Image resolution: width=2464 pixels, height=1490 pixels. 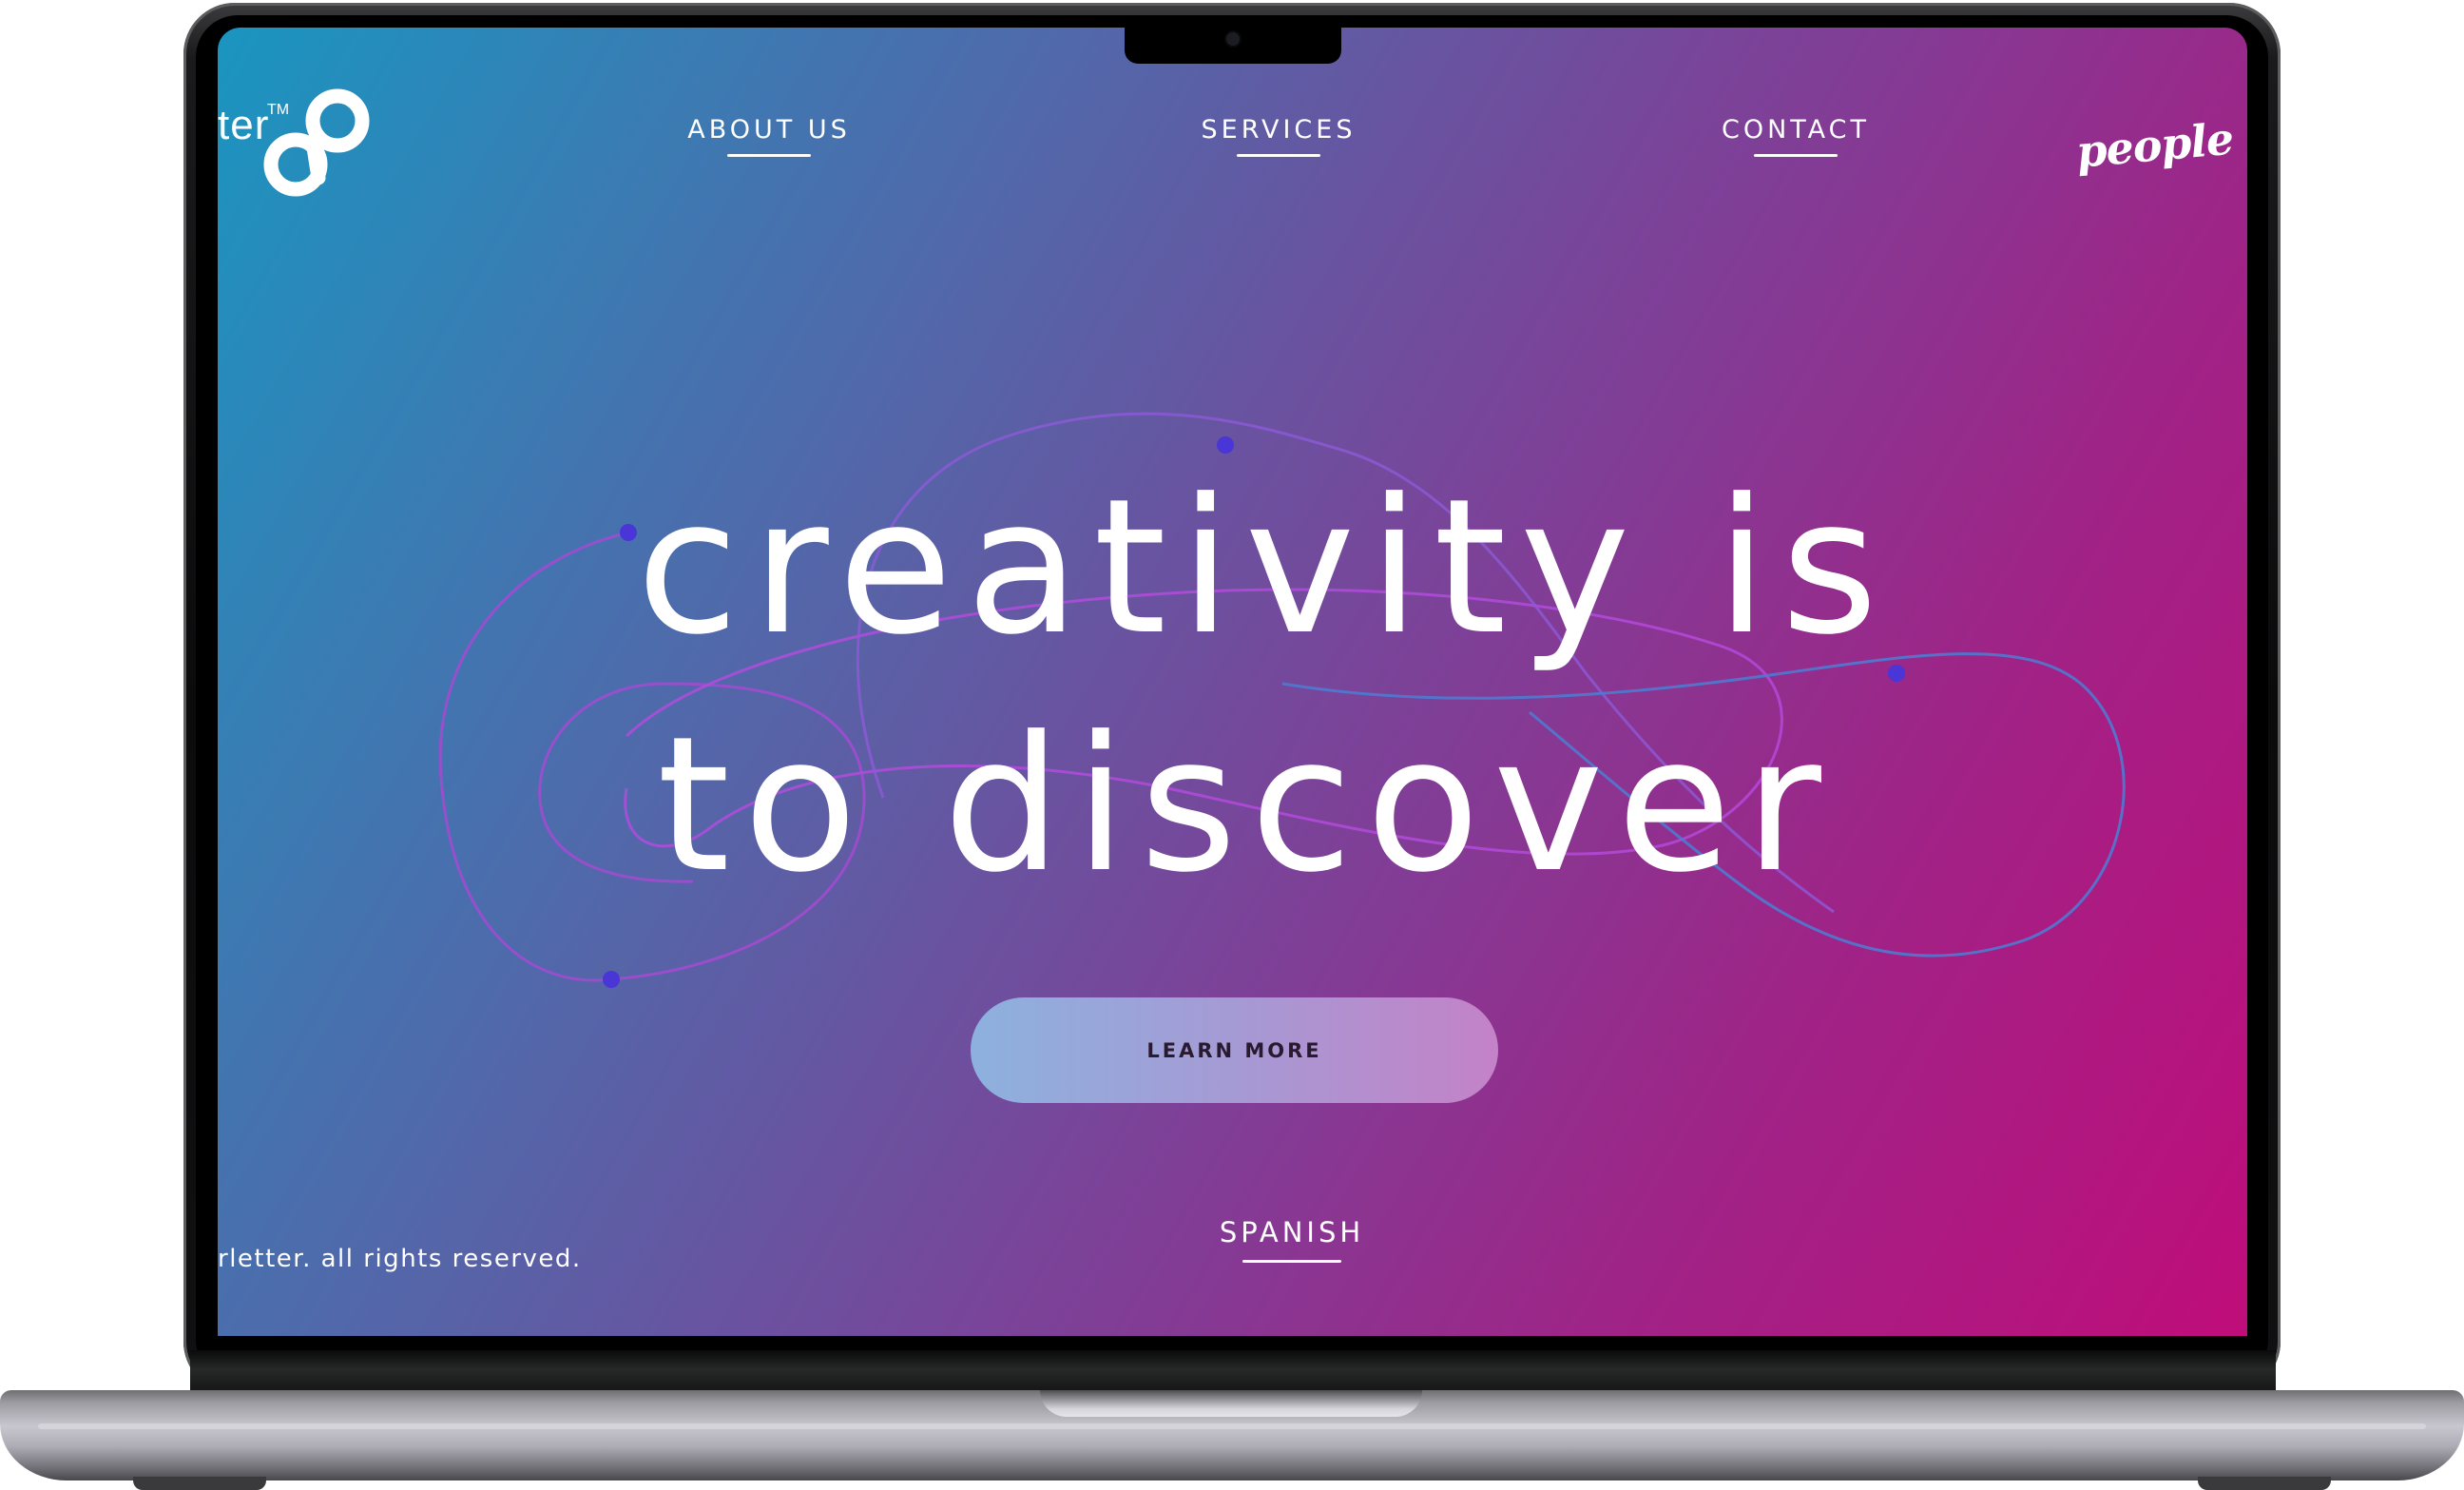 What do you see at coordinates (652, 757) in the screenshot?
I see `curve-loop-left` at bounding box center [652, 757].